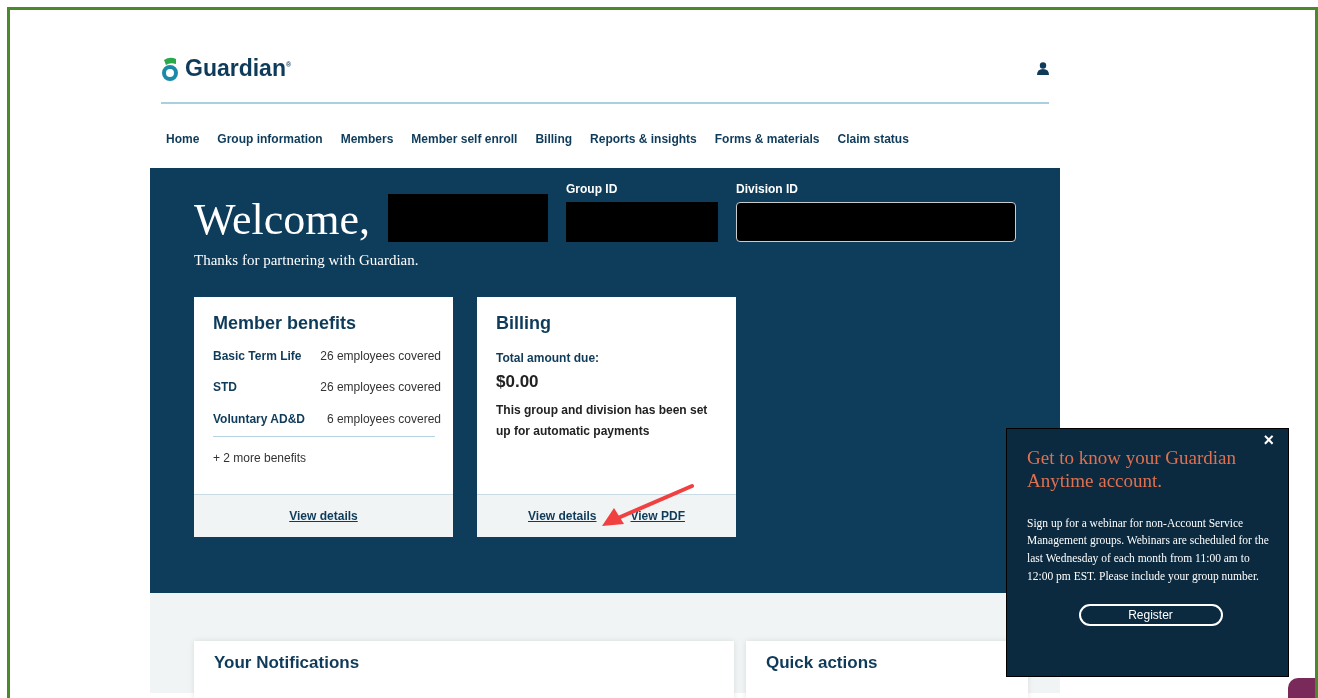 The height and width of the screenshot is (698, 1318). Describe the element at coordinates (643, 143) in the screenshot. I see `nav-link: Reports & insights` at that location.